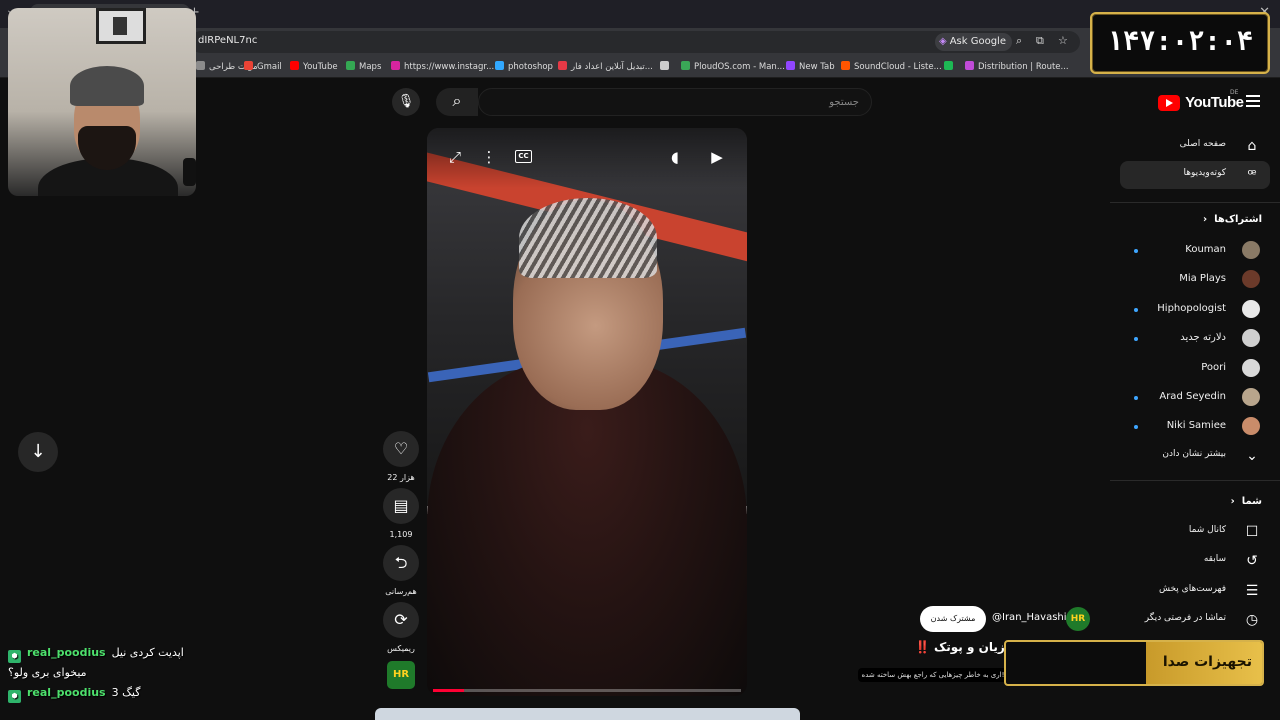 The image size is (1280, 720). I want to click on you-heading: › شما, so click(1246, 501).